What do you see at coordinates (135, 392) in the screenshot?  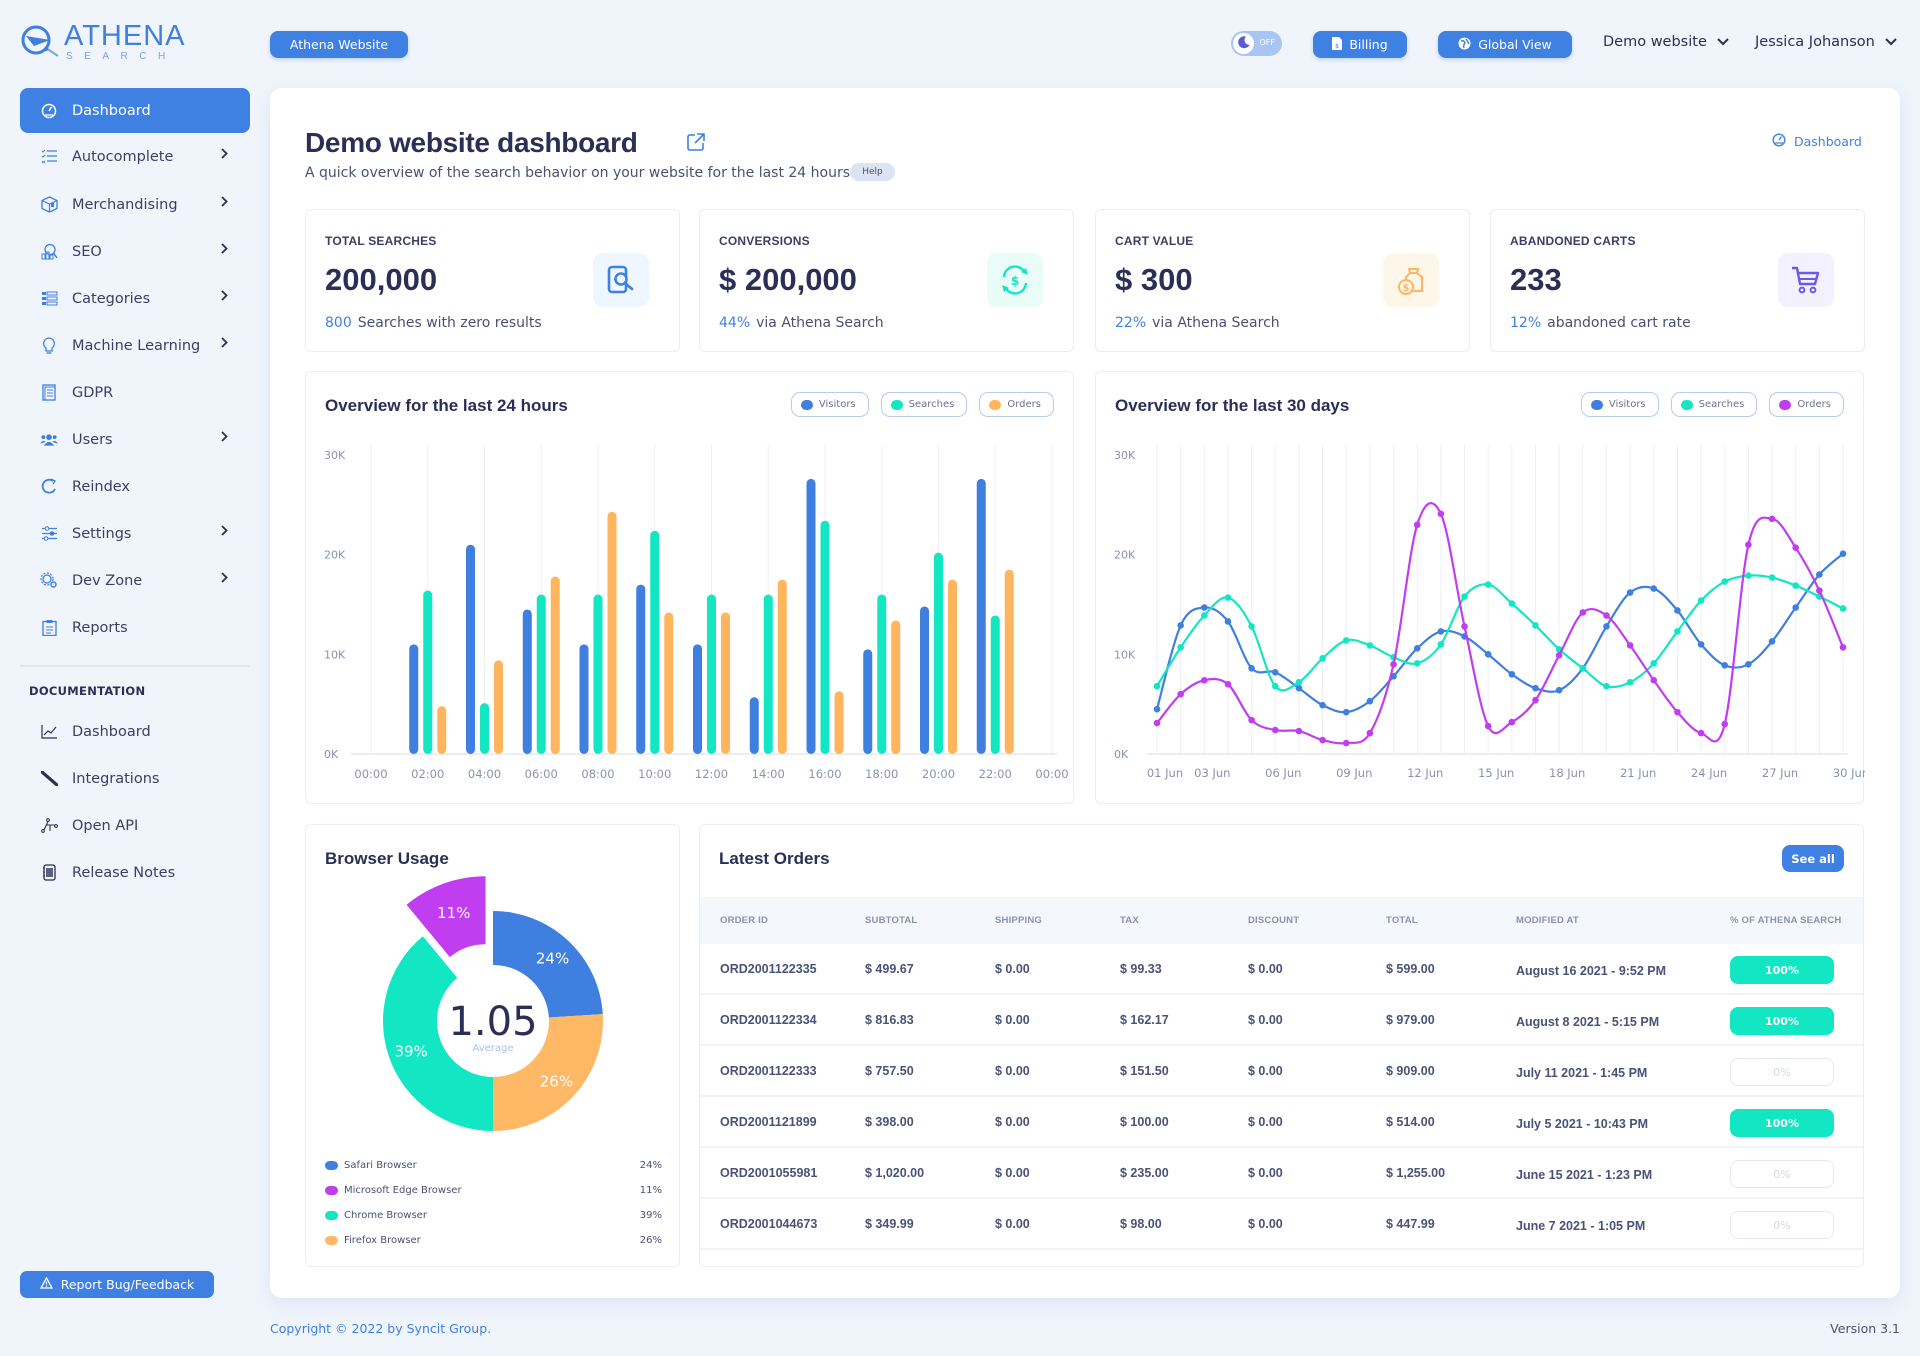 I see `sidebar-item-gdpr: GDPR` at bounding box center [135, 392].